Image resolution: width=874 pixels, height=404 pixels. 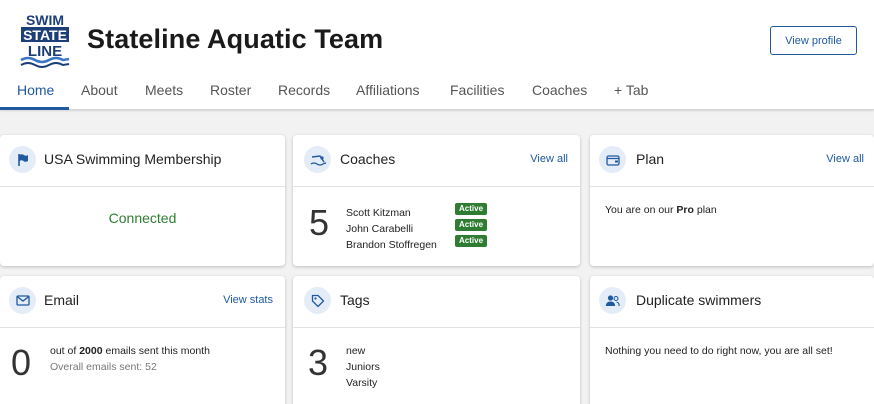 I want to click on tag-count: 3, so click(x=318, y=362).